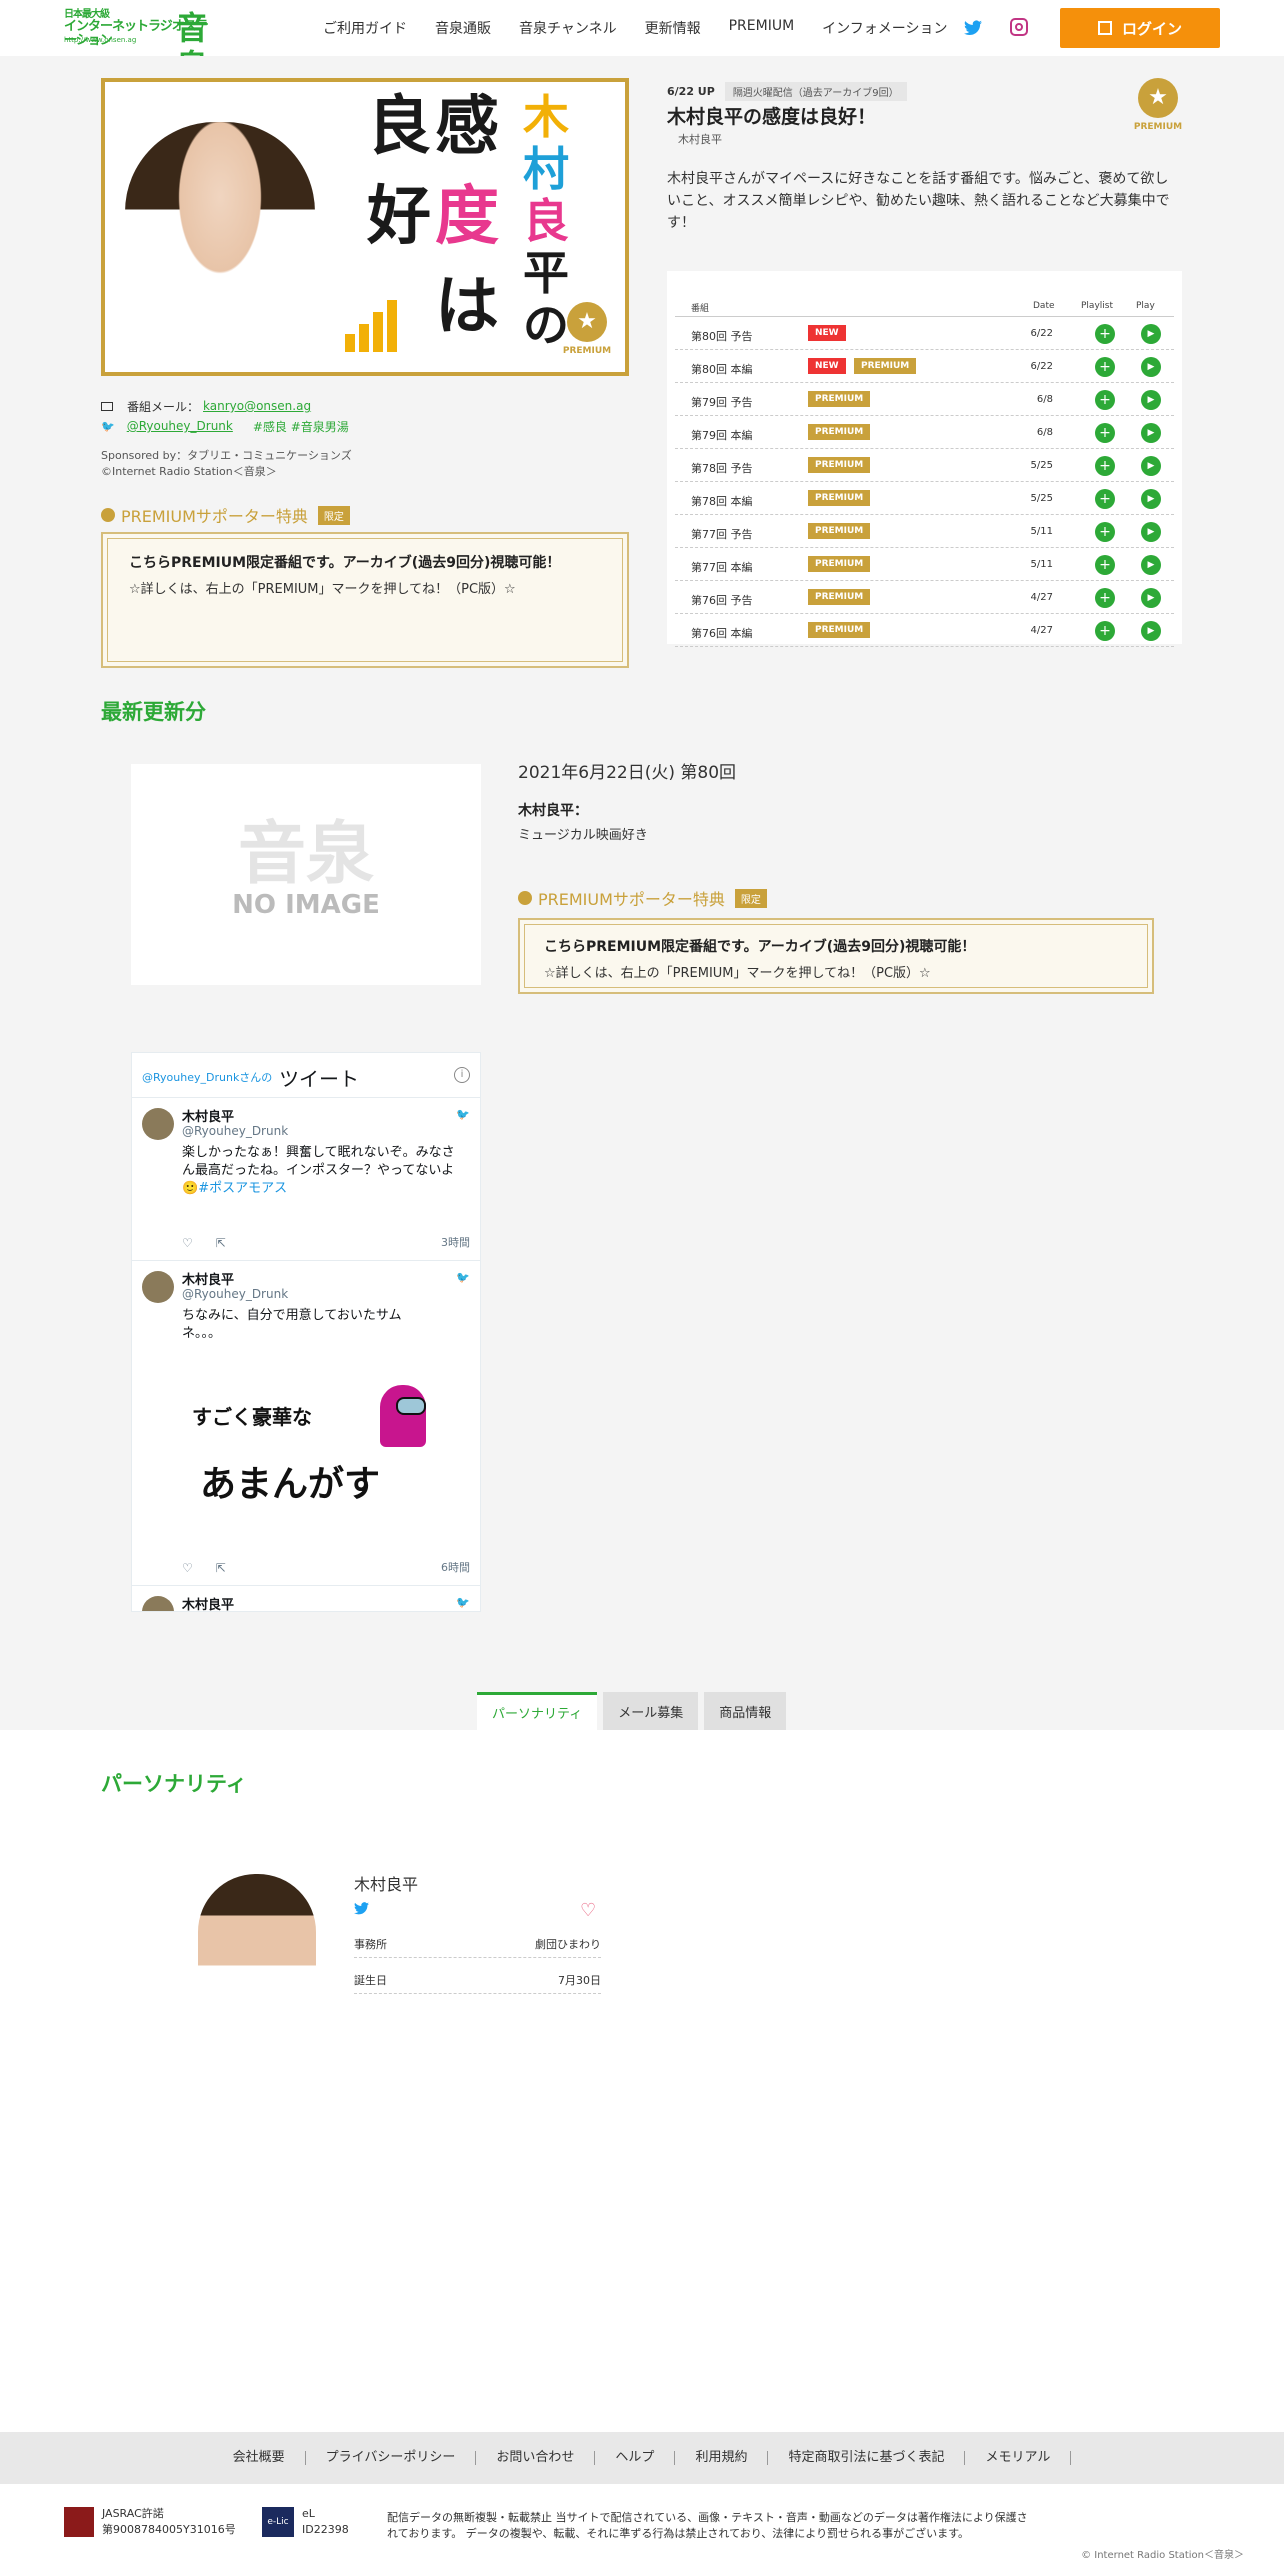  I want to click on table-row: 第79回 予告 PREMIUM 6/8 + ▶, so click(924, 399).